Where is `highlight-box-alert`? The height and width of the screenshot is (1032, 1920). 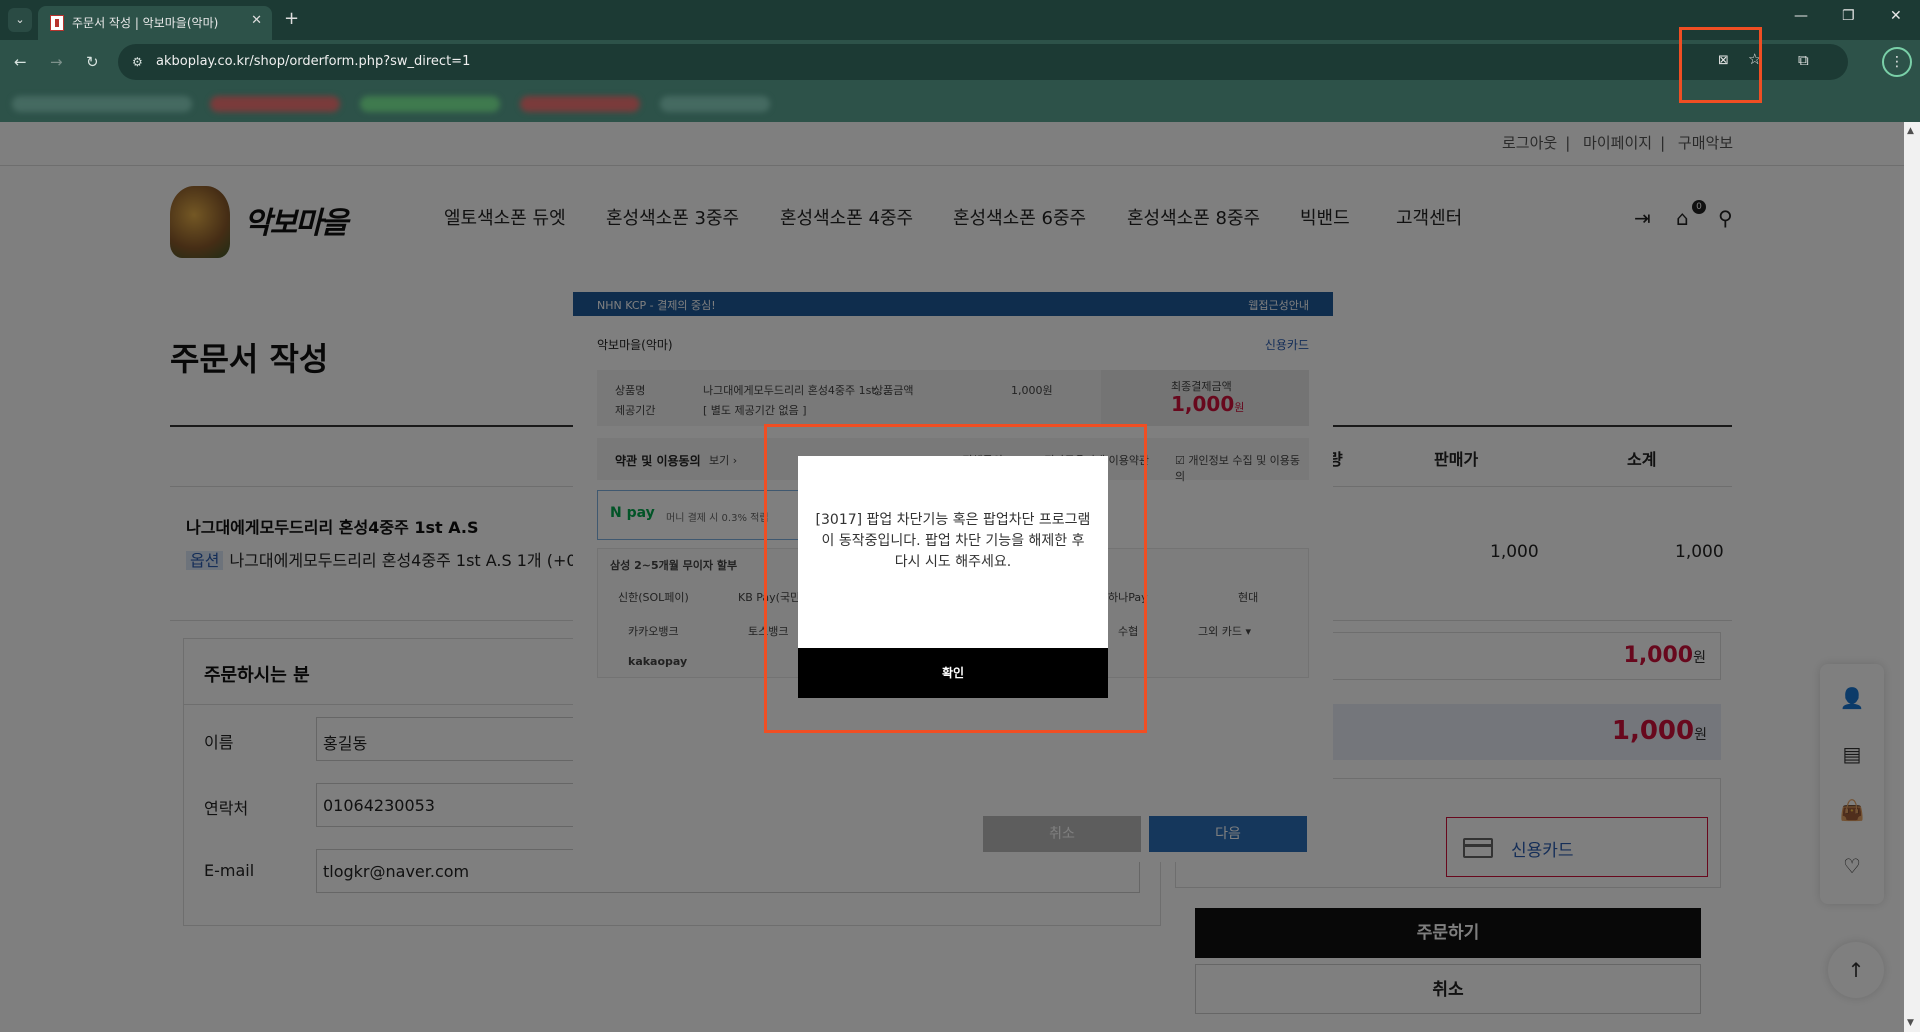 highlight-box-alert is located at coordinates (955, 578).